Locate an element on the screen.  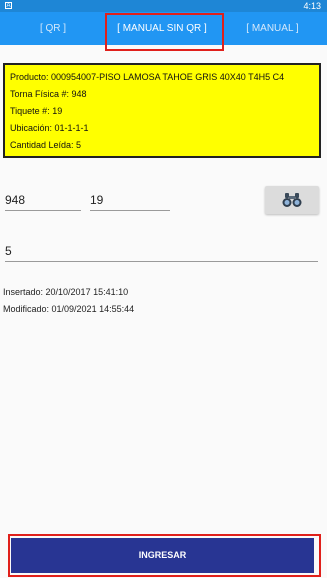
torna-input: 948 is located at coordinates (43, 200).